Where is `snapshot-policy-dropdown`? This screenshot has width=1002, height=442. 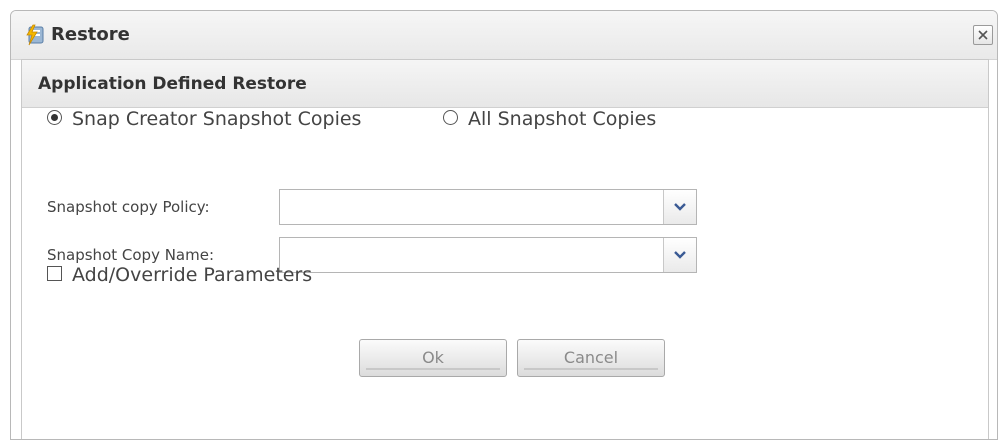
snapshot-policy-dropdown is located at coordinates (488, 207).